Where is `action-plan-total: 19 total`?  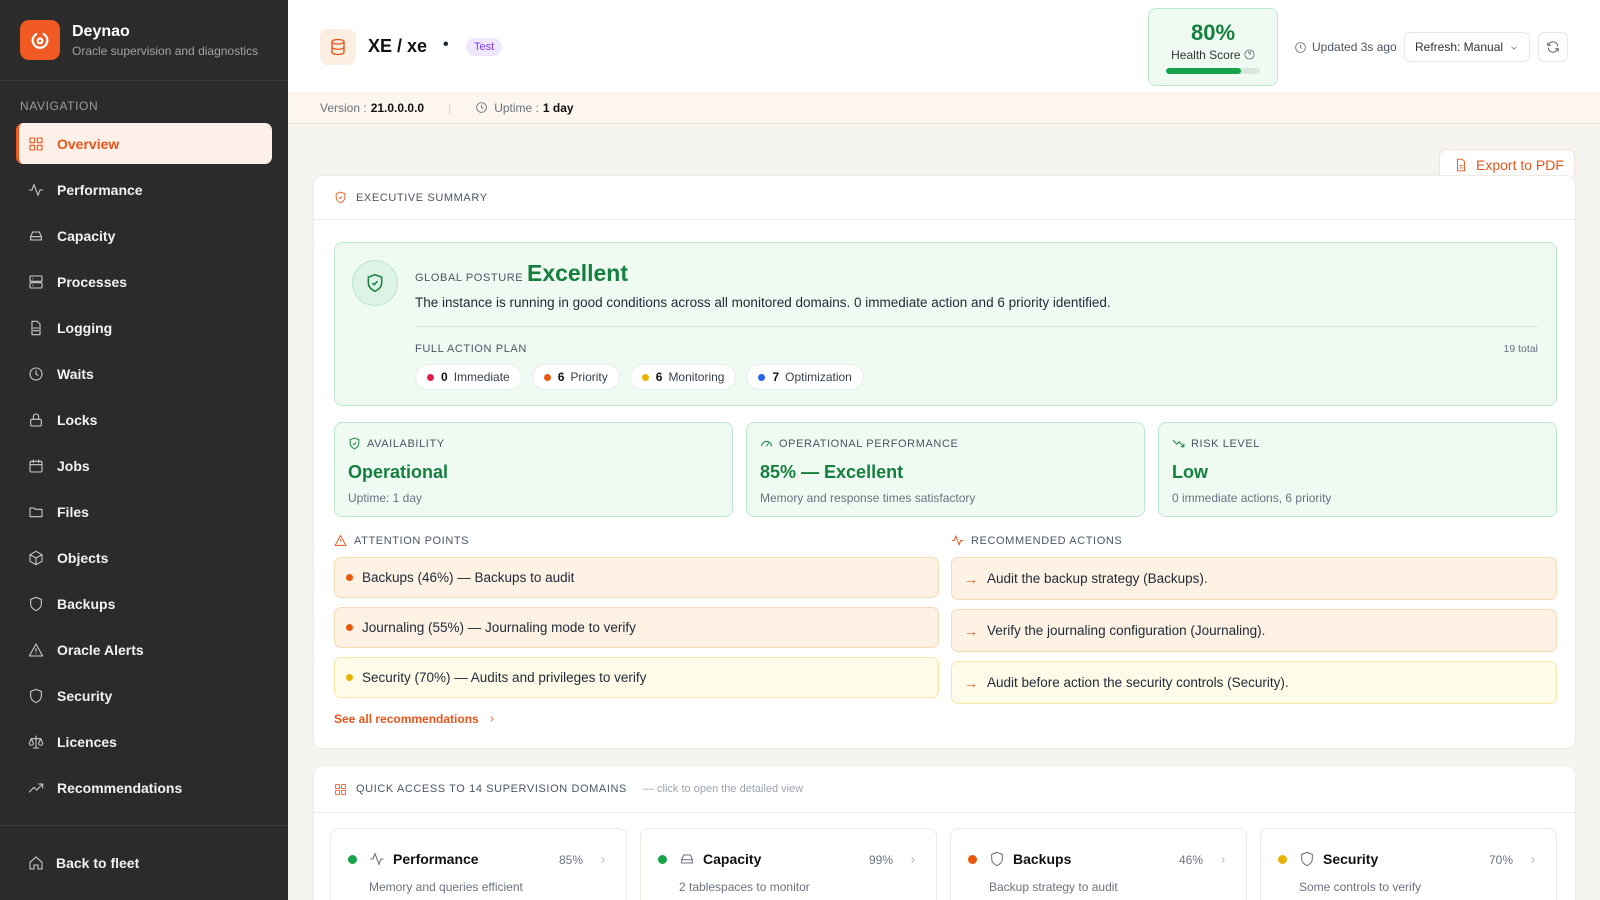 action-plan-total: 19 total is located at coordinates (1520, 349).